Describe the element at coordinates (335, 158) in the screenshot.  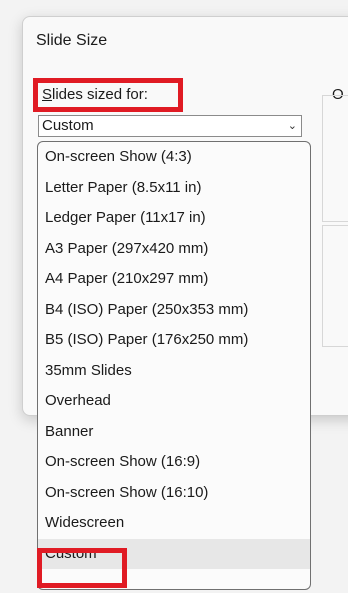
I see `orientation-group-box` at that location.